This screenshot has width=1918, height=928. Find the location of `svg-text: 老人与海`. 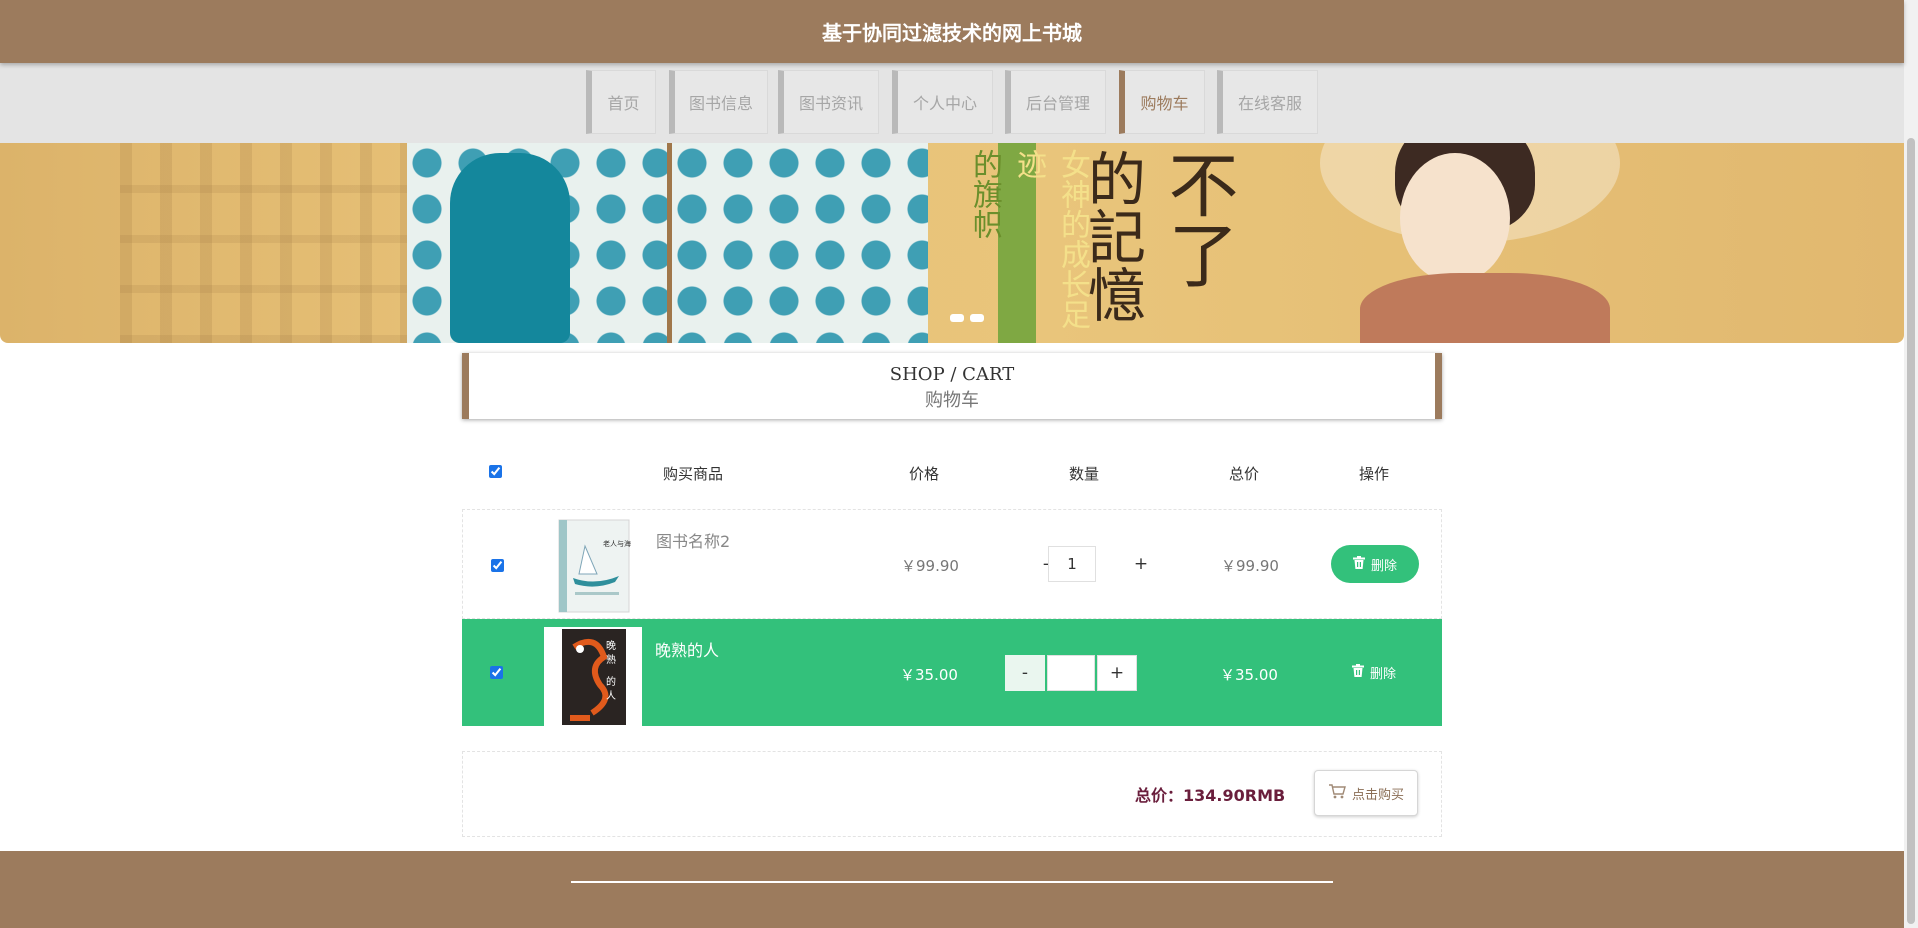

svg-text: 老人与海 is located at coordinates (617, 543).